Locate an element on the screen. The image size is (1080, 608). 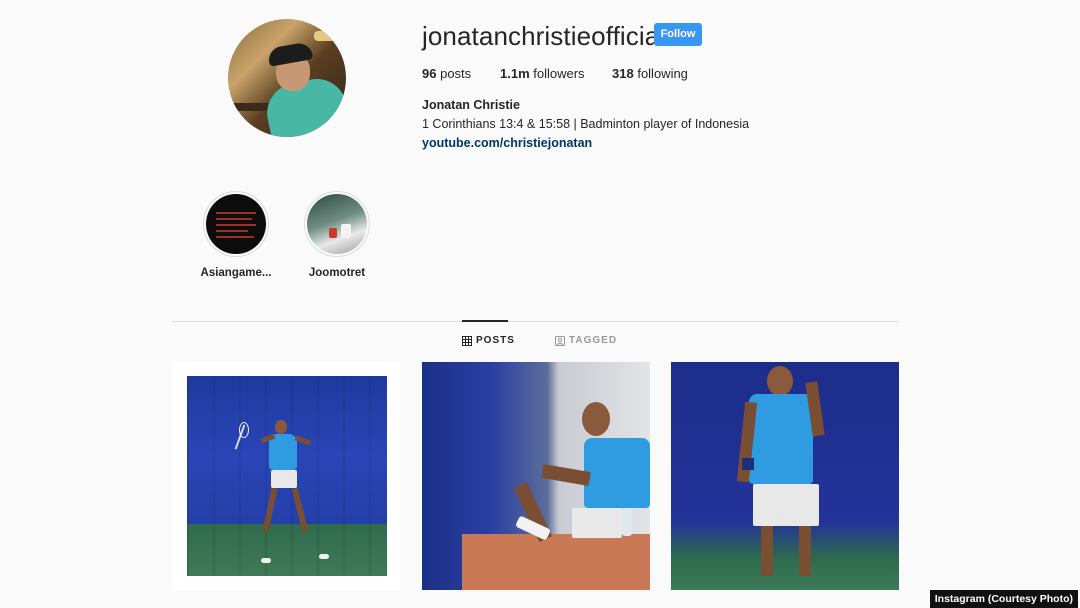
following-stat: 318 following is located at coordinates (650, 74).